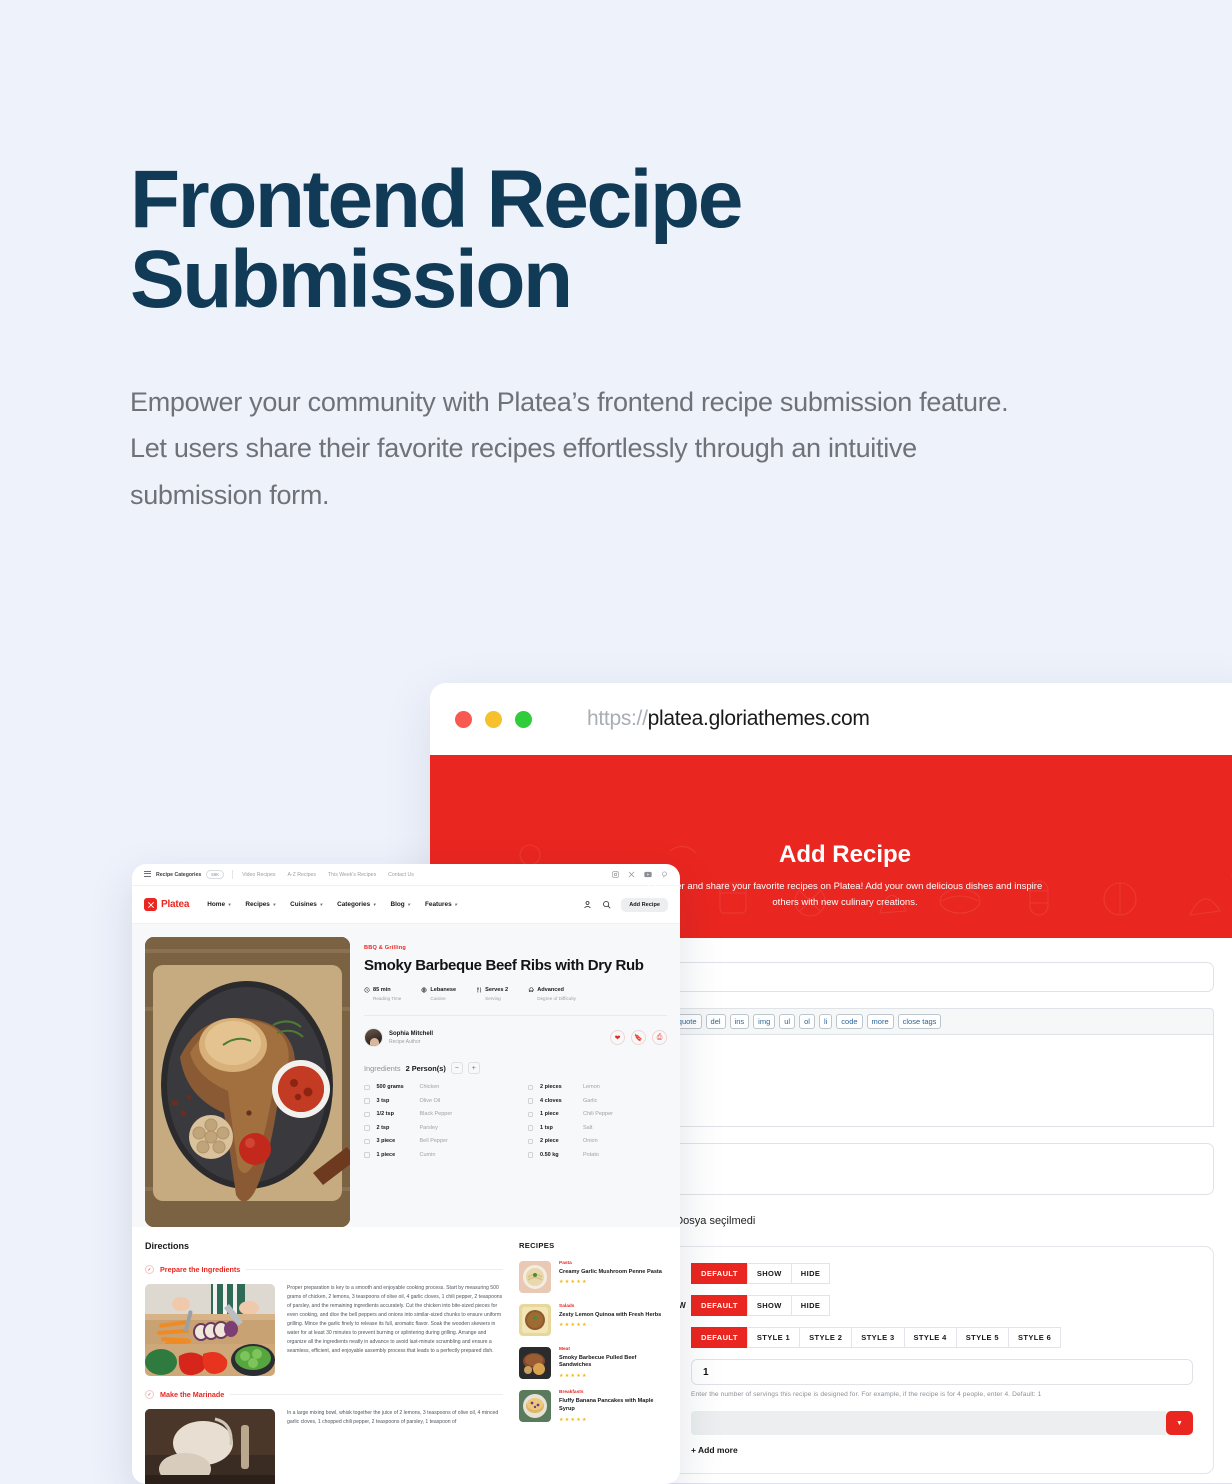 The width and height of the screenshot is (1232, 1484). I want to click on quicktag-ul-button: ul, so click(787, 1021).